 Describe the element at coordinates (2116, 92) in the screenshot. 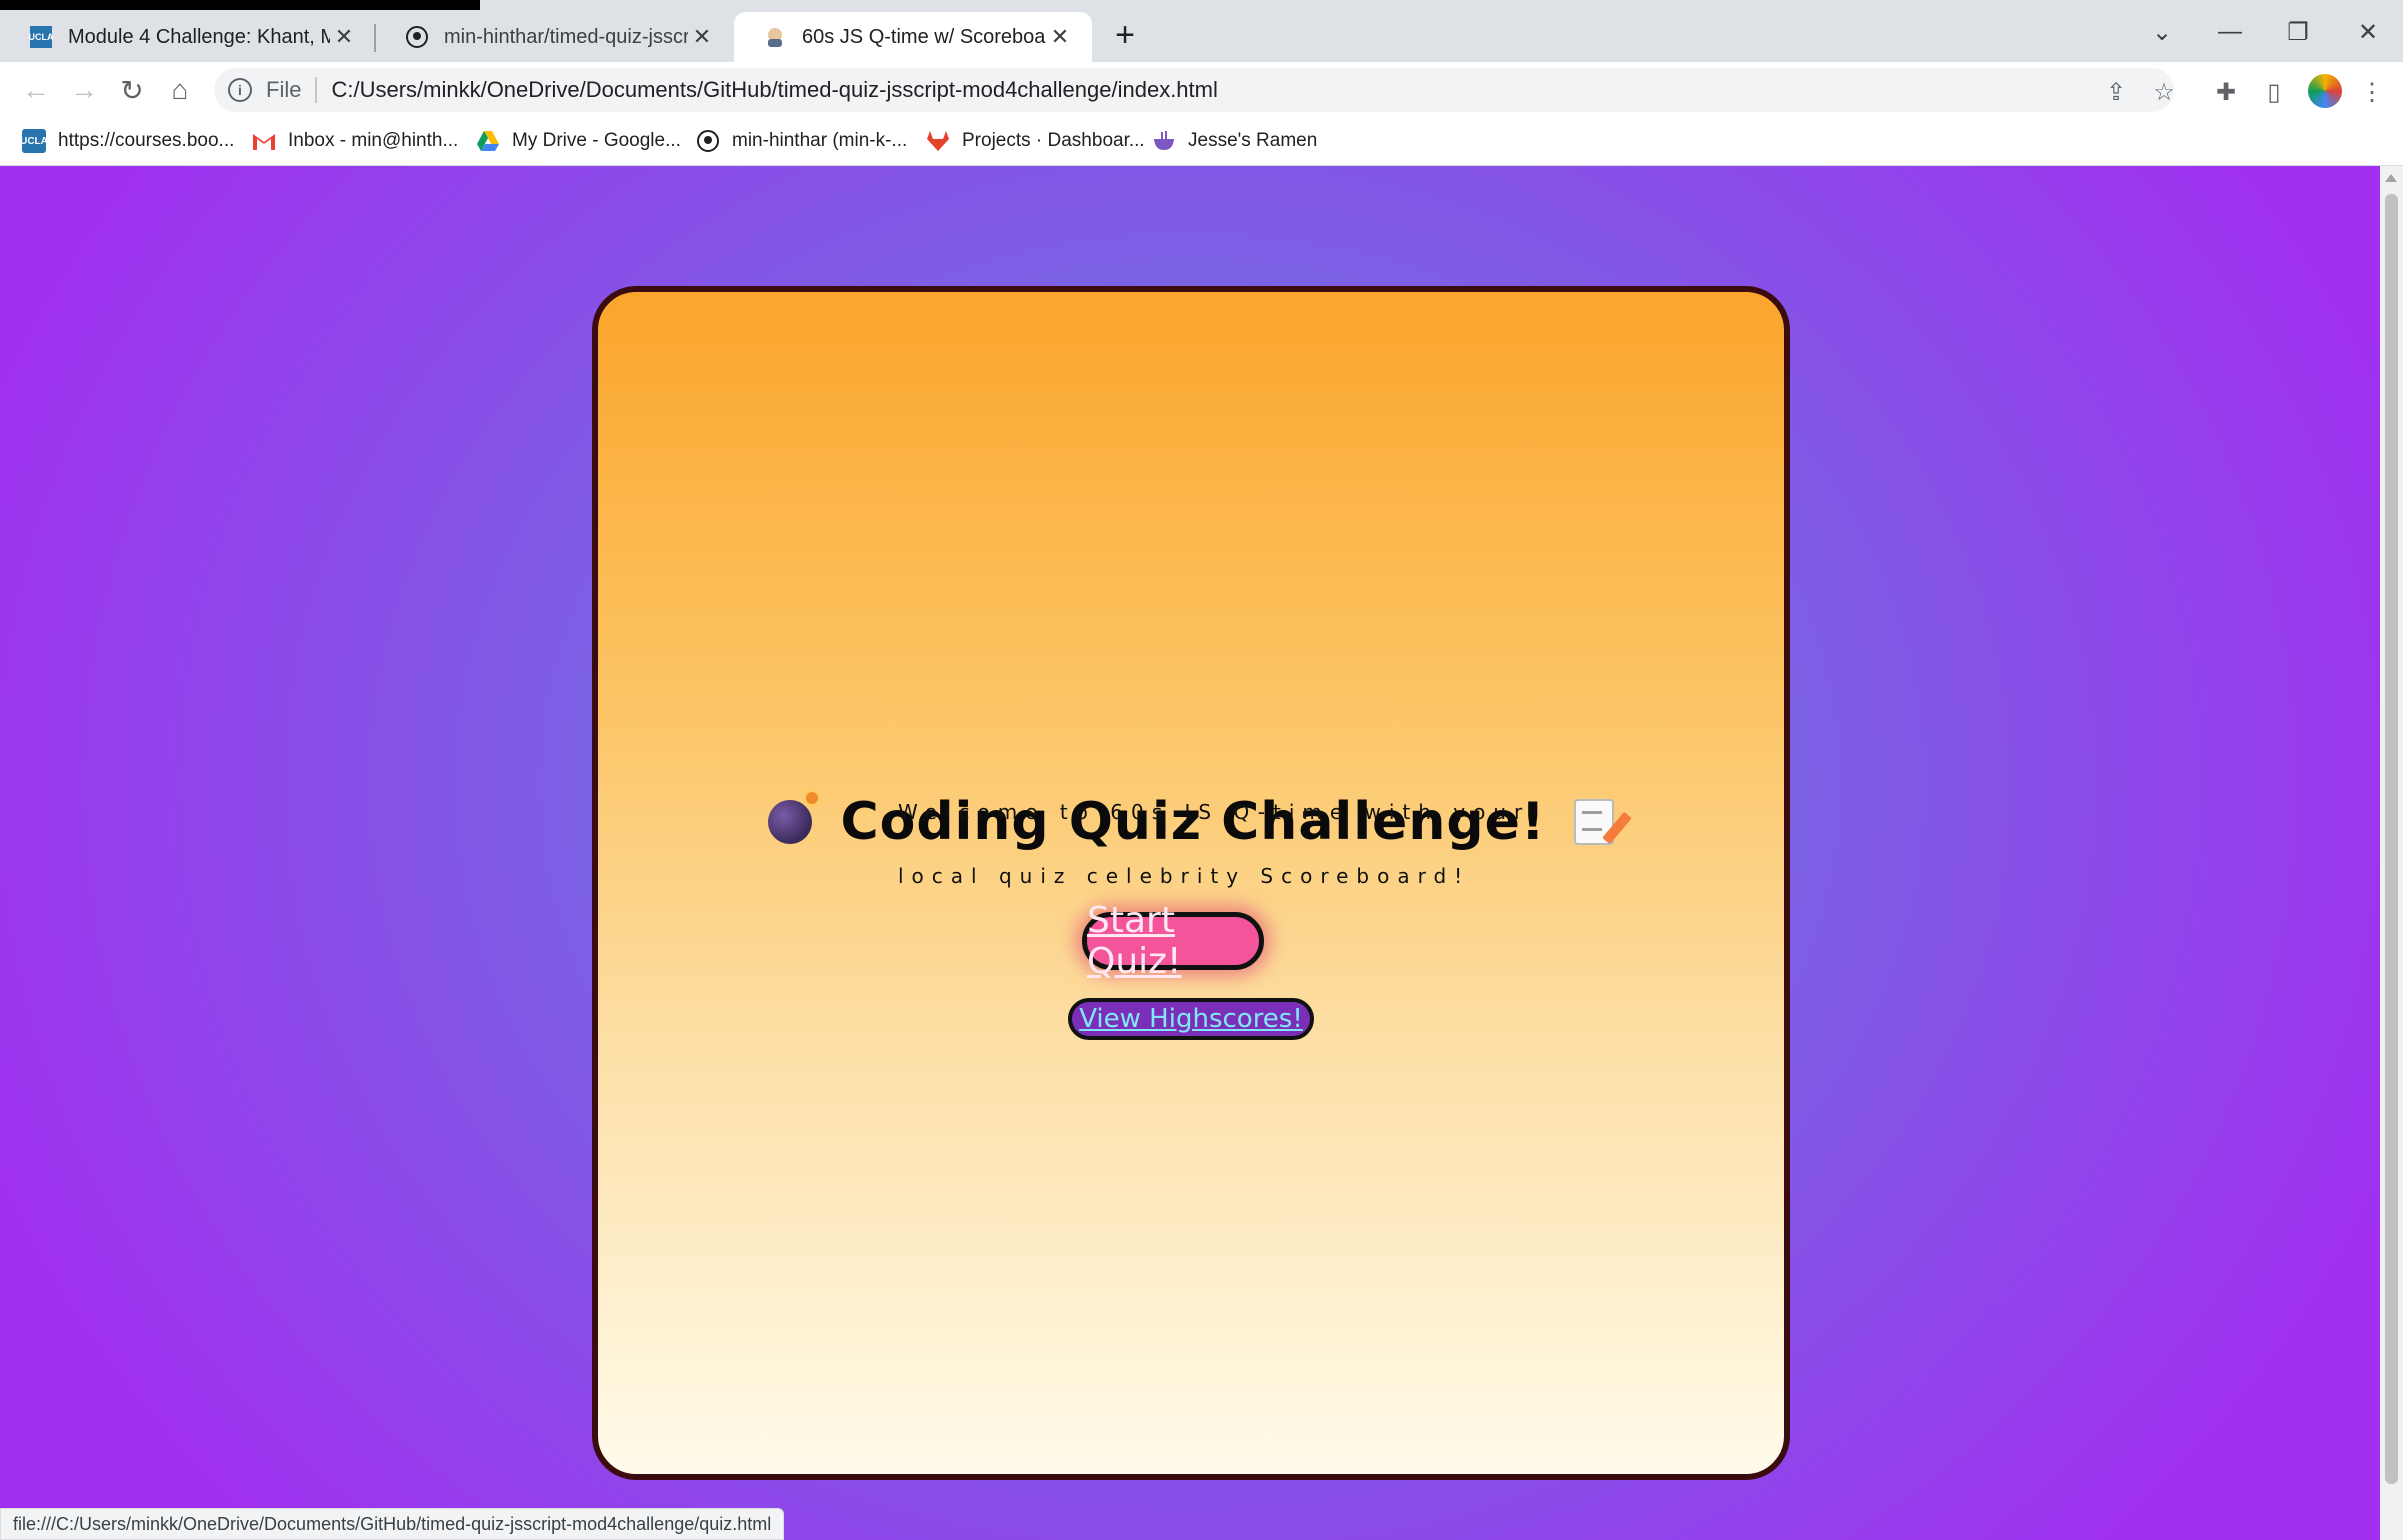

I see `share-icon: ⇪` at that location.